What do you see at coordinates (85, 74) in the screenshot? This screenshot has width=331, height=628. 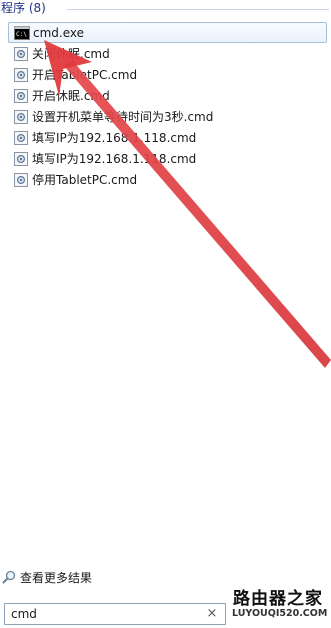 I see `result-item-label: 开启TabletPC.cmd` at bounding box center [85, 74].